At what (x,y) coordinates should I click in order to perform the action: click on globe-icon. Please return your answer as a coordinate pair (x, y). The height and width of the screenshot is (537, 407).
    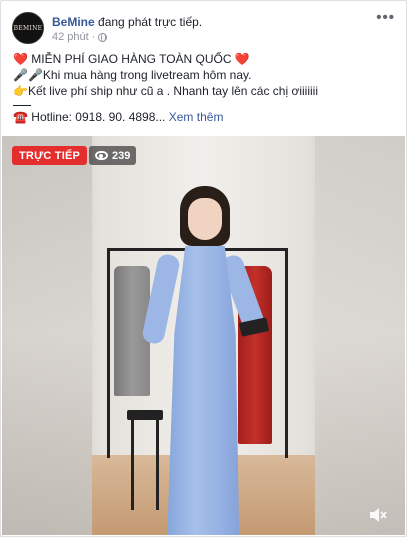
    Looking at the image, I should click on (103, 37).